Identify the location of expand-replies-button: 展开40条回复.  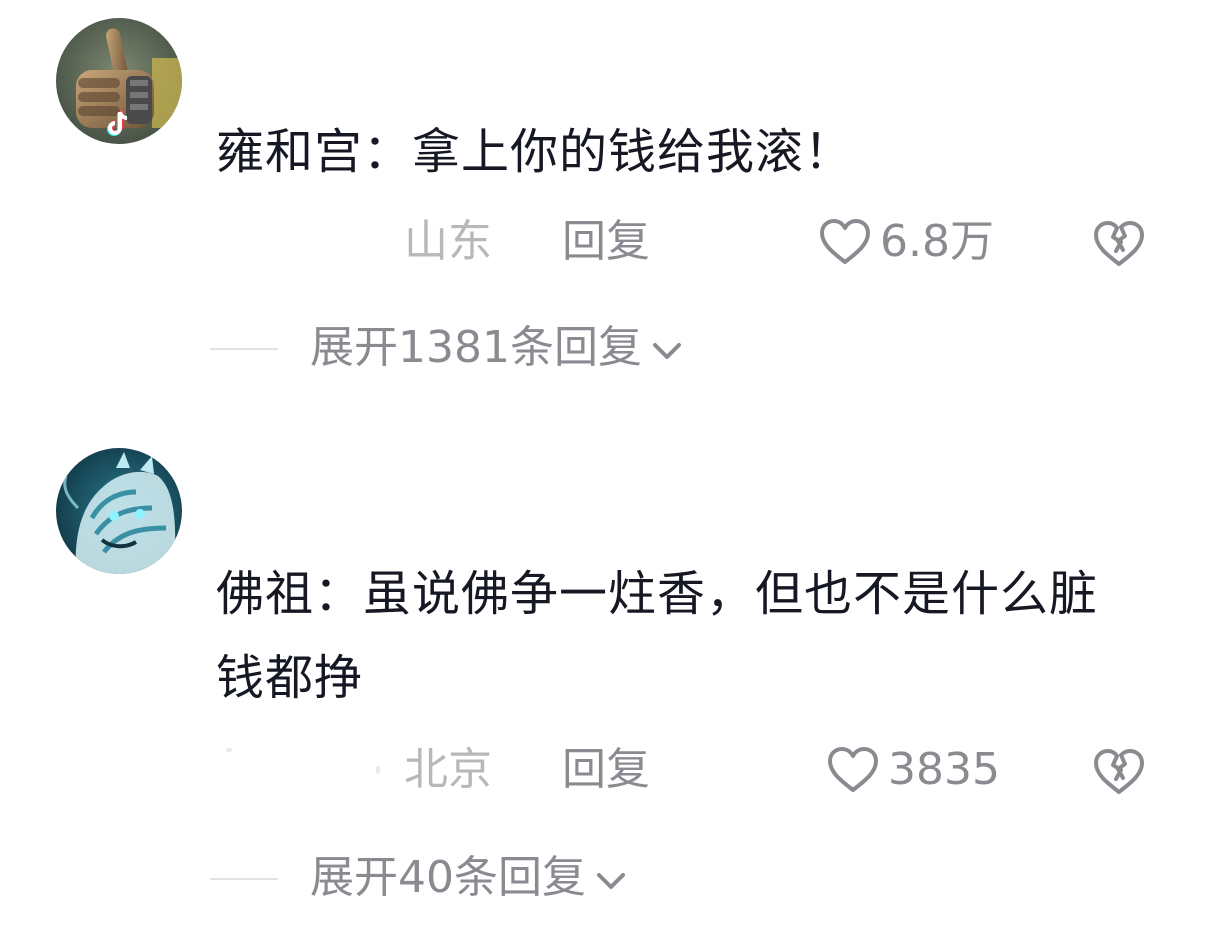
(469, 878).